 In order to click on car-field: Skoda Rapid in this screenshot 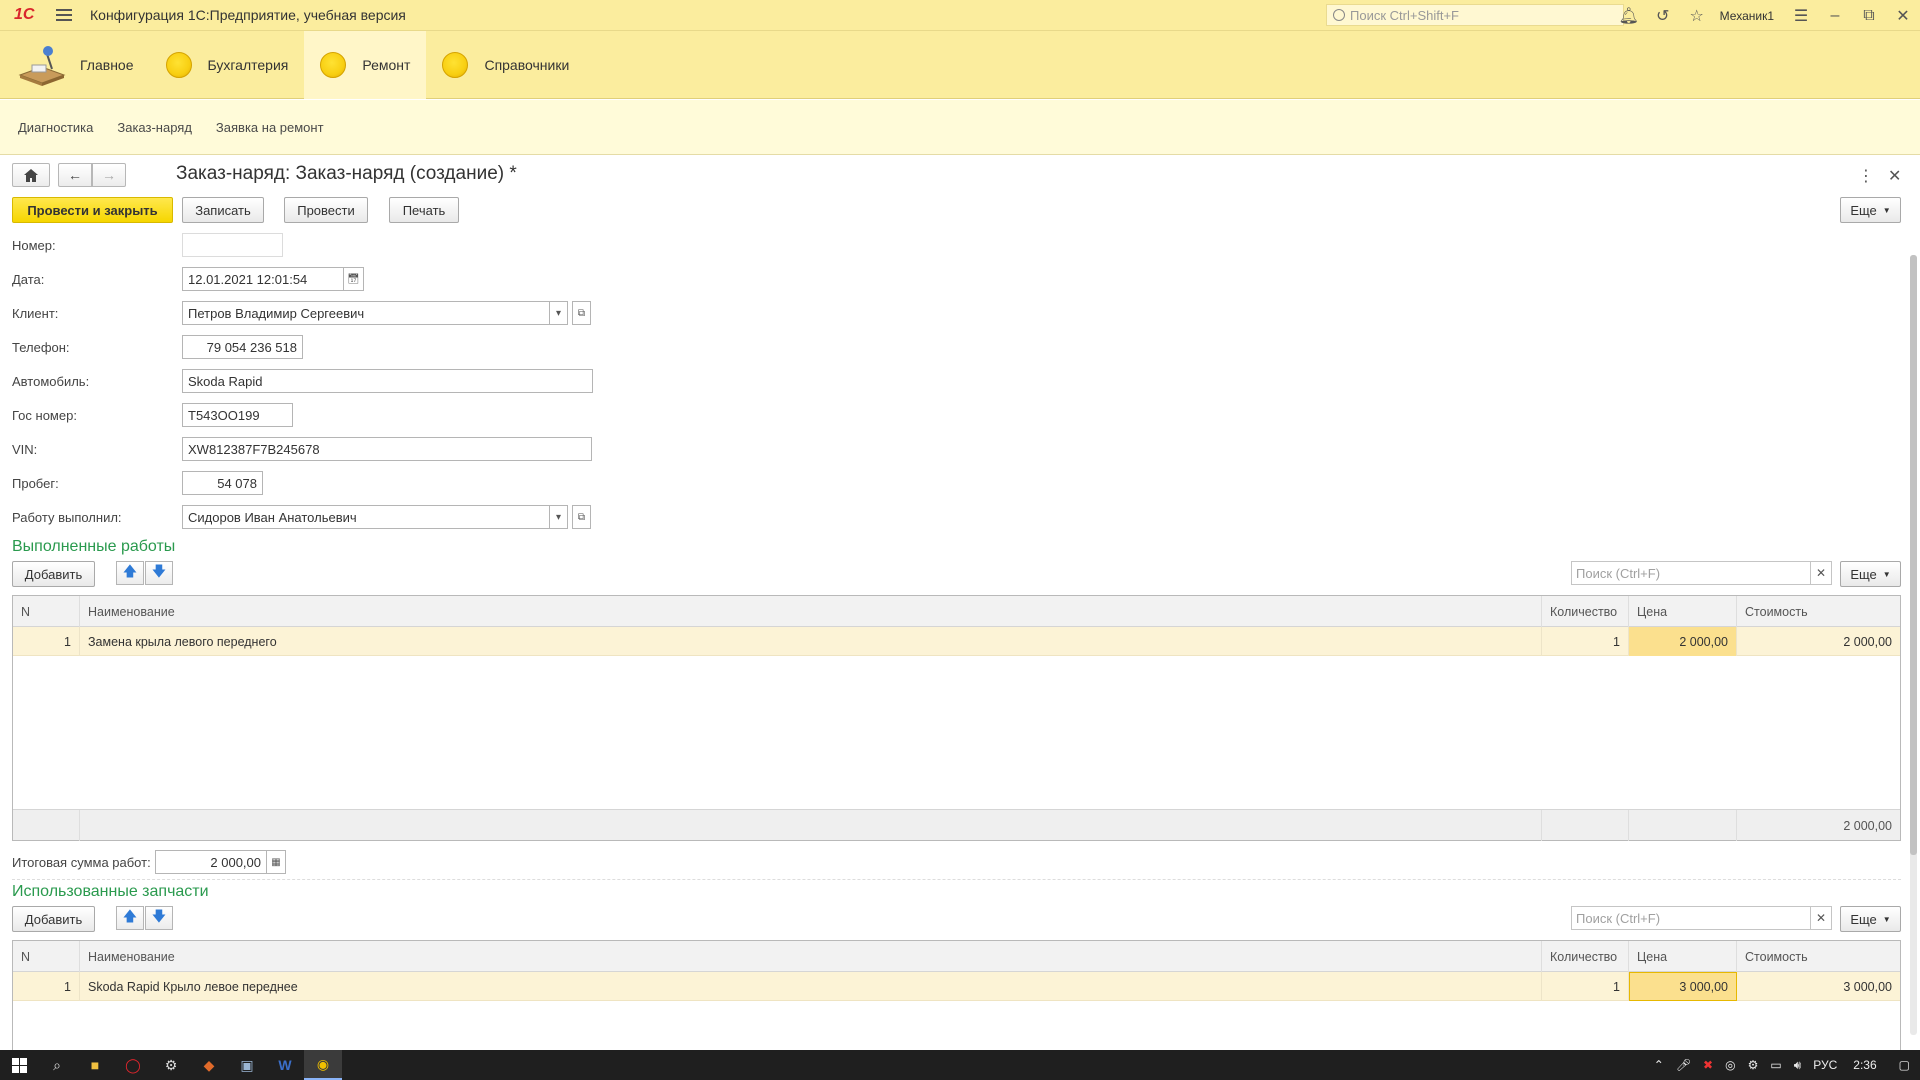, I will do `click(387, 381)`.